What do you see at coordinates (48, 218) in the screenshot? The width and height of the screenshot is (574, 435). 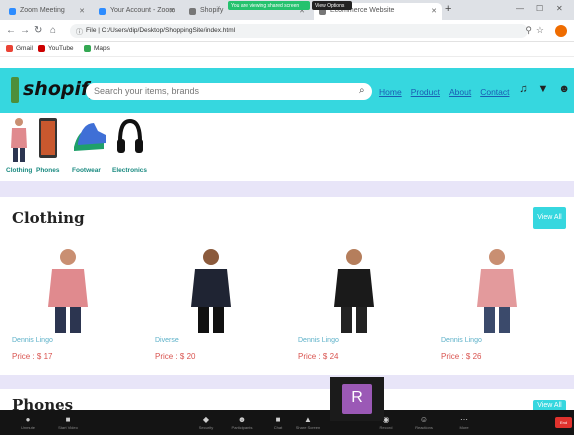 I see `section-title-clothing: Clothing` at bounding box center [48, 218].